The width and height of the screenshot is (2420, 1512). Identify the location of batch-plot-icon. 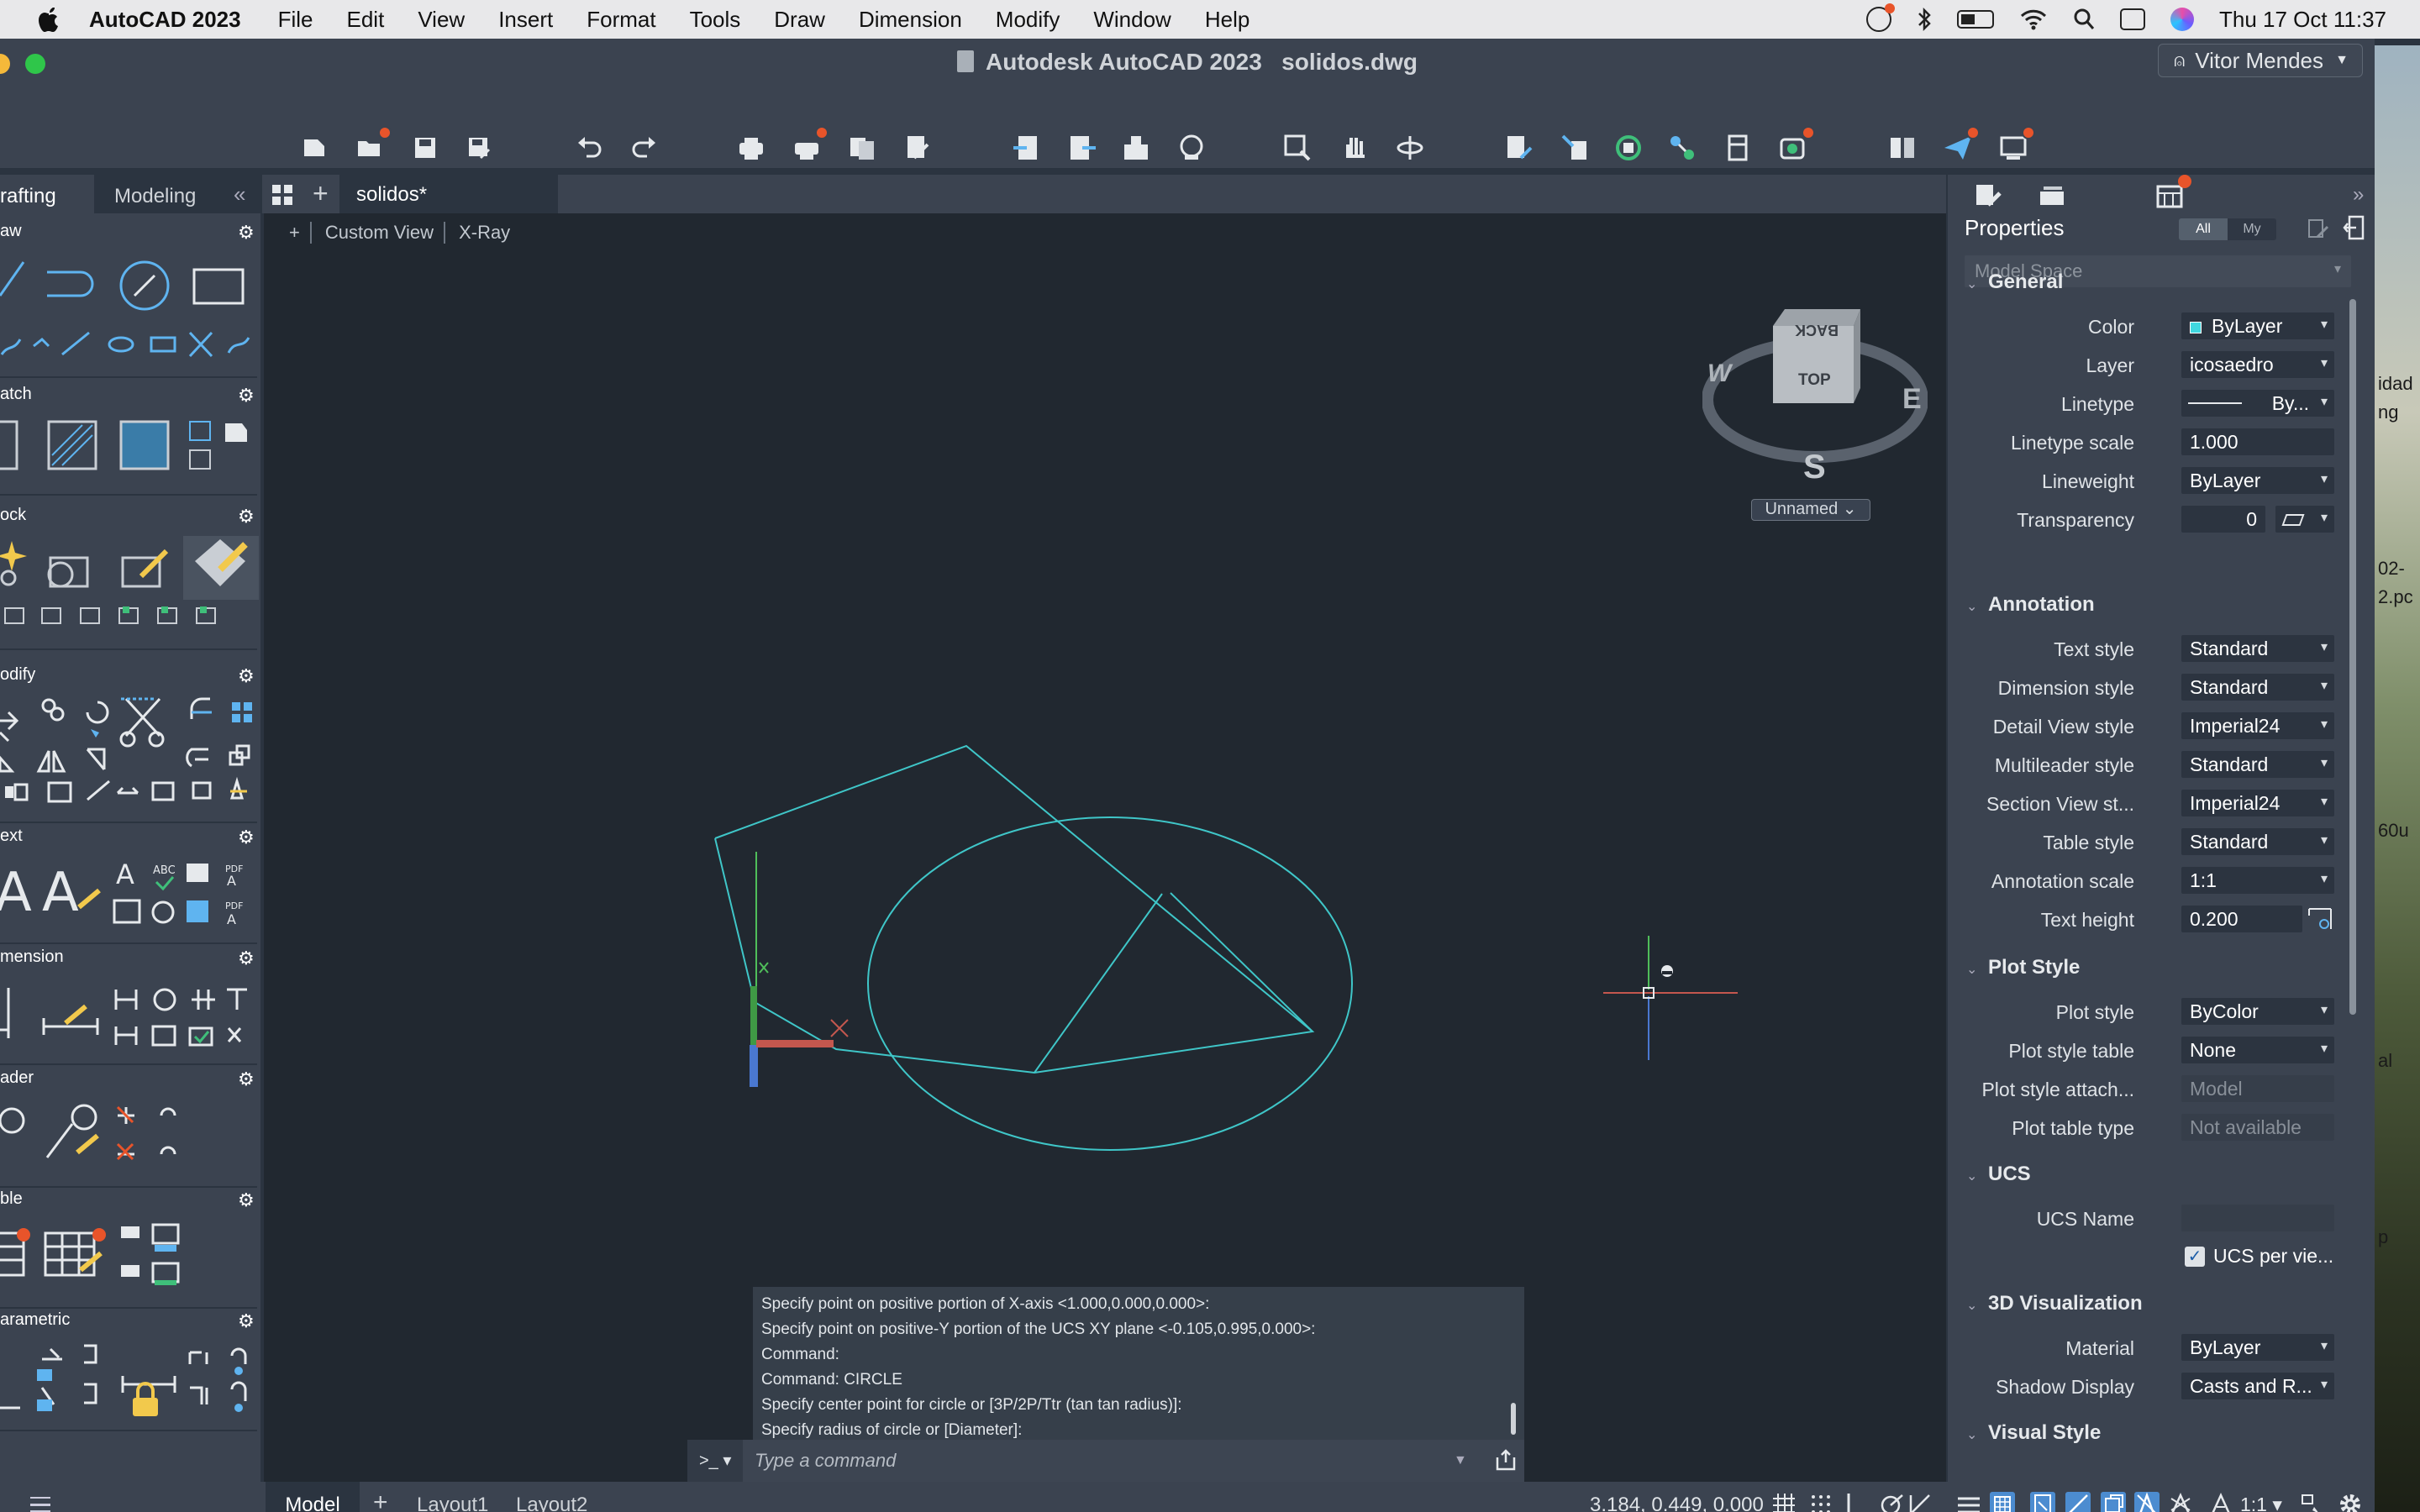
(810, 144).